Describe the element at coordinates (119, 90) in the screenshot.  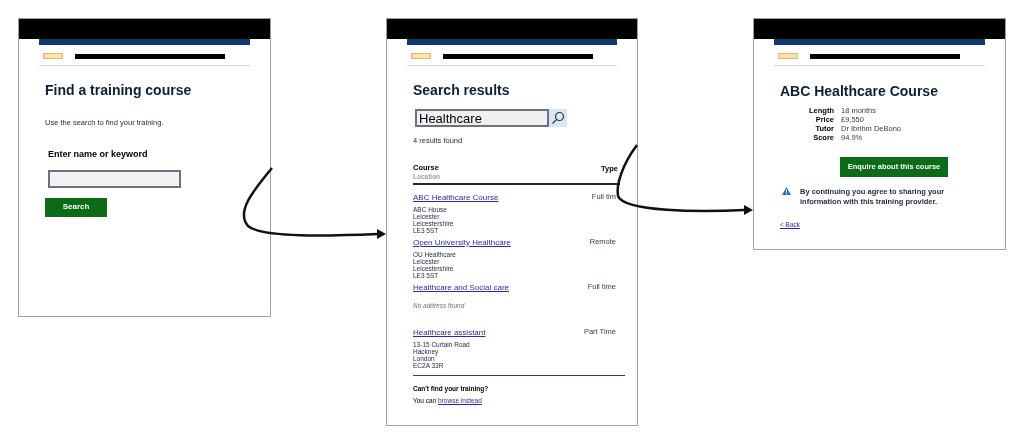
I see `page-title: Find a training course` at that location.